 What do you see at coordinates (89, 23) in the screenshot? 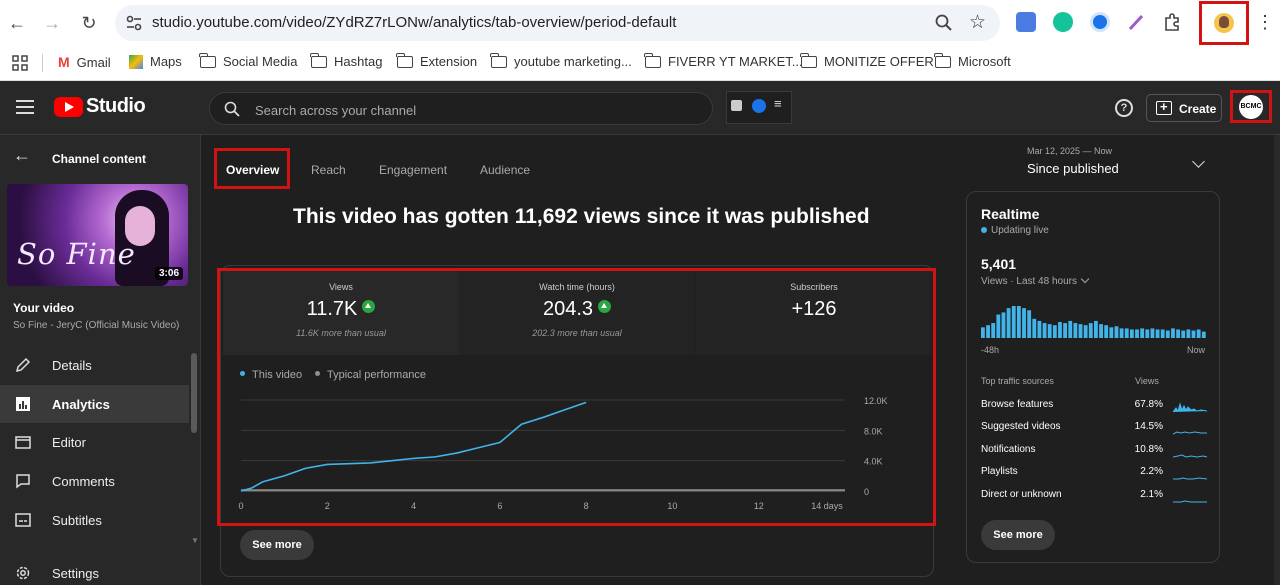
I see `reload-icon: ↻` at bounding box center [89, 23].